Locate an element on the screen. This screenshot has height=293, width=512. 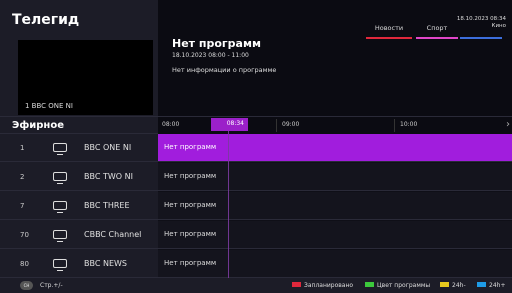
channel-row: 1 BBC ONE NI Нет программ is located at coordinates (256, 148).